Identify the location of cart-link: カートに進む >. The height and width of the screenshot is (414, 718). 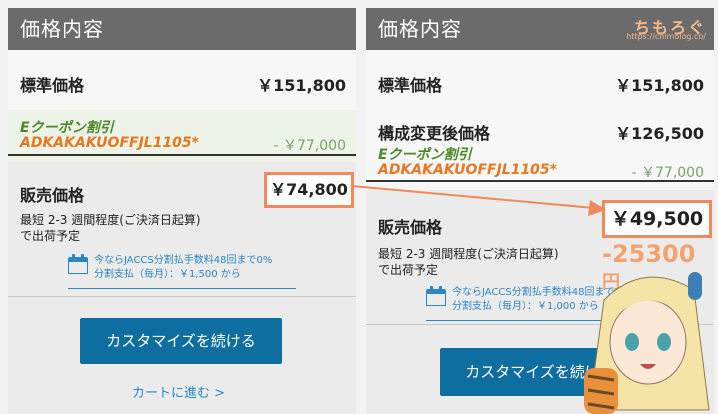
(178, 391).